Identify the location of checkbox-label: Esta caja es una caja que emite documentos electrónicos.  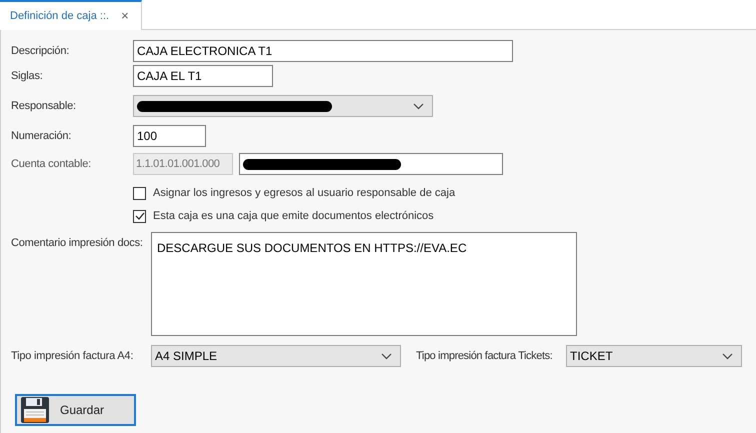
(293, 216).